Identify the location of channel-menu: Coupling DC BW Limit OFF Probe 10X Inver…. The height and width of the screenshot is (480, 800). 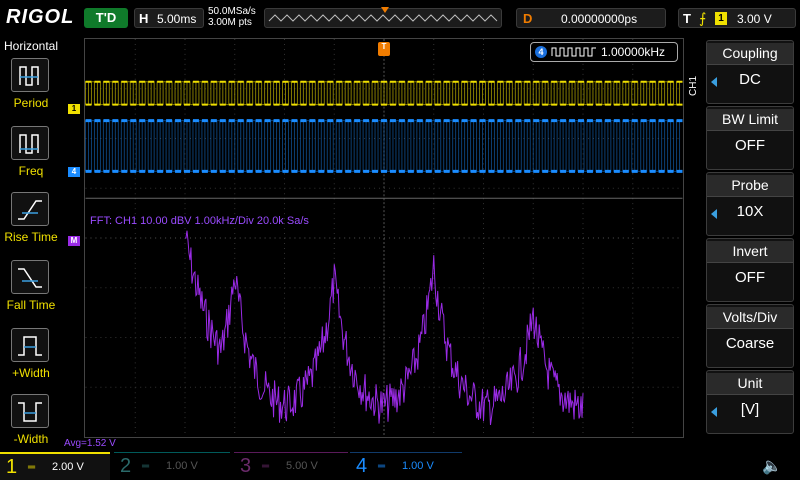
(752, 245).